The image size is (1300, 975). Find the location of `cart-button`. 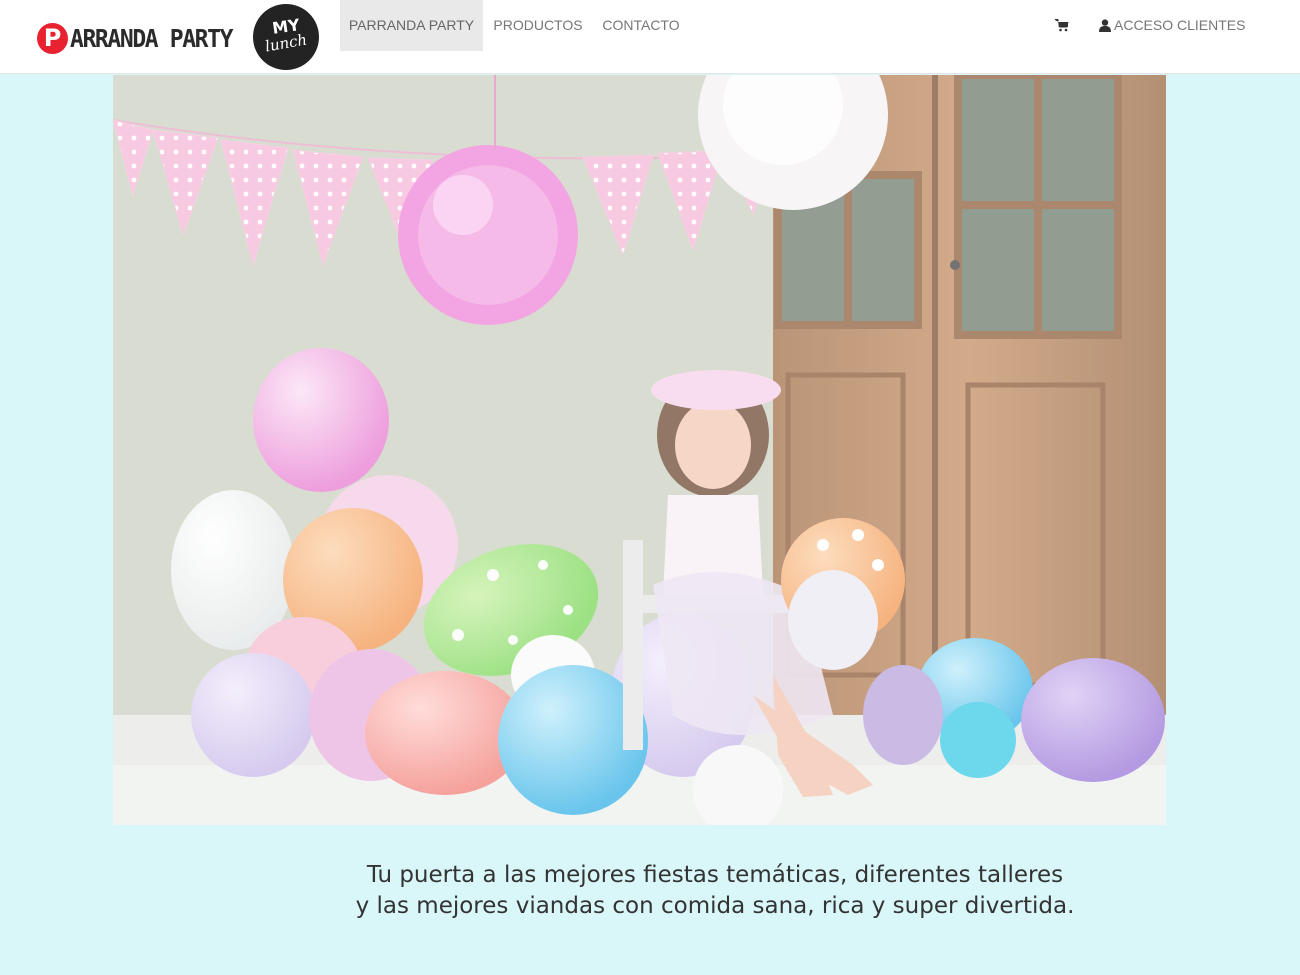

cart-button is located at coordinates (1062, 25).